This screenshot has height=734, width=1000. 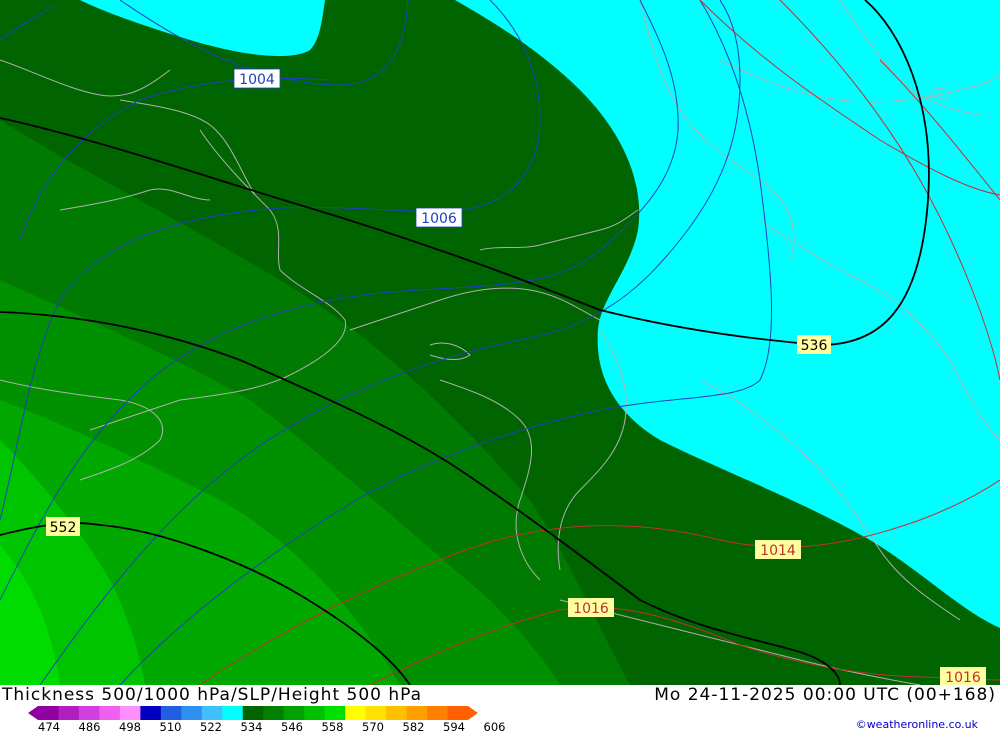 What do you see at coordinates (494, 727) in the screenshot?
I see `legend-tick-label: 606` at bounding box center [494, 727].